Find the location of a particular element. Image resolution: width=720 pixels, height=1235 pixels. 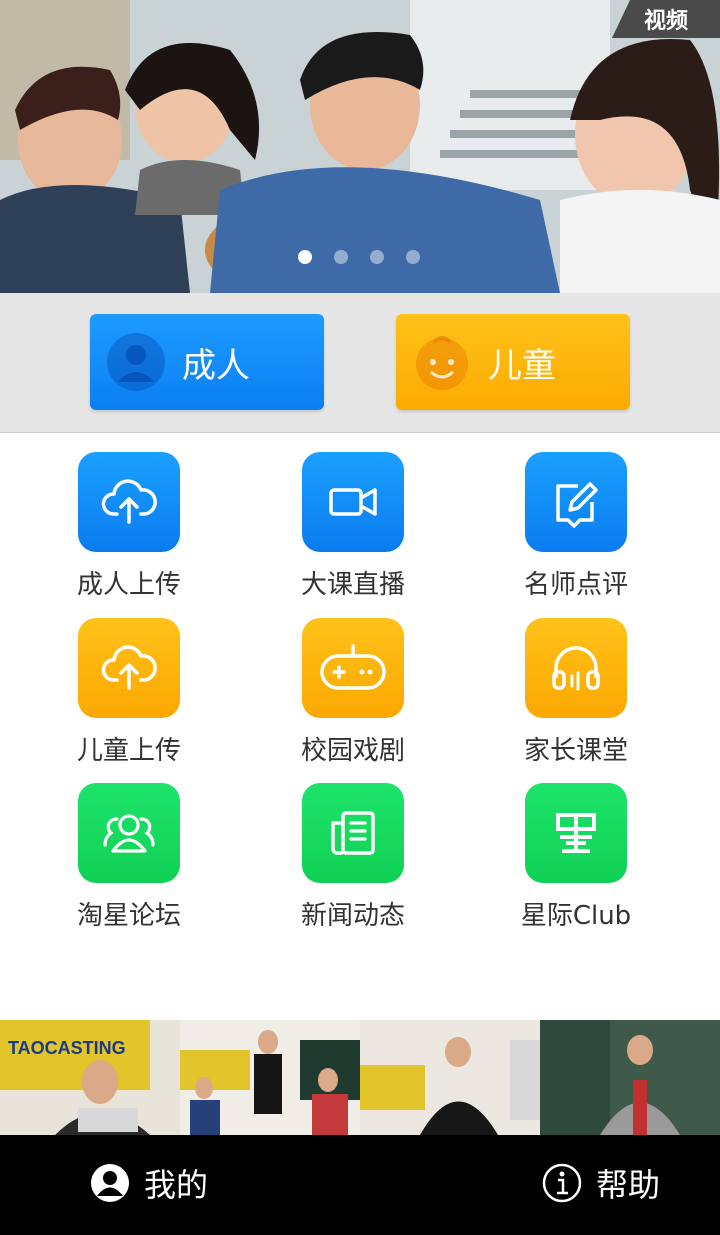

grid-item-label: 淘星论坛 is located at coordinates (128, 916).